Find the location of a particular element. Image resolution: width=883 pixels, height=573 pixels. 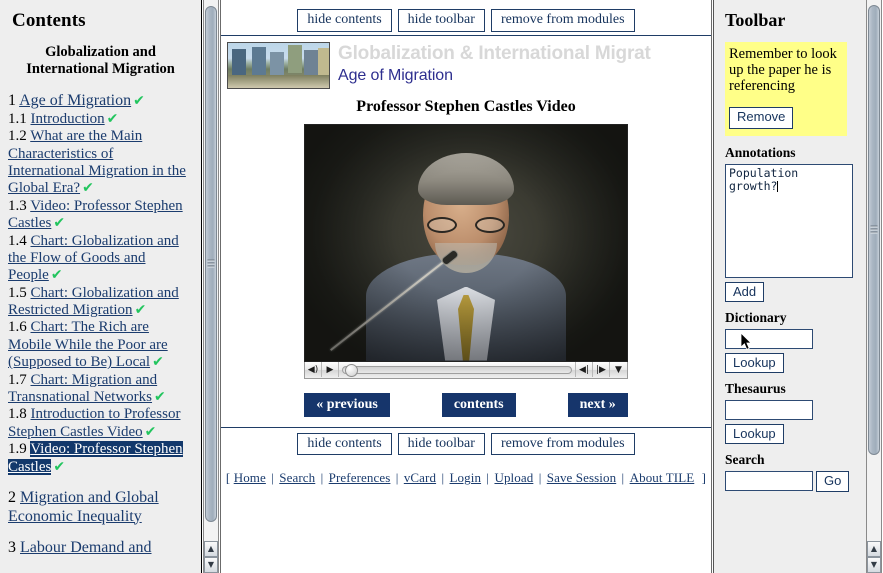

footer-link-search: Search is located at coordinates (297, 477).